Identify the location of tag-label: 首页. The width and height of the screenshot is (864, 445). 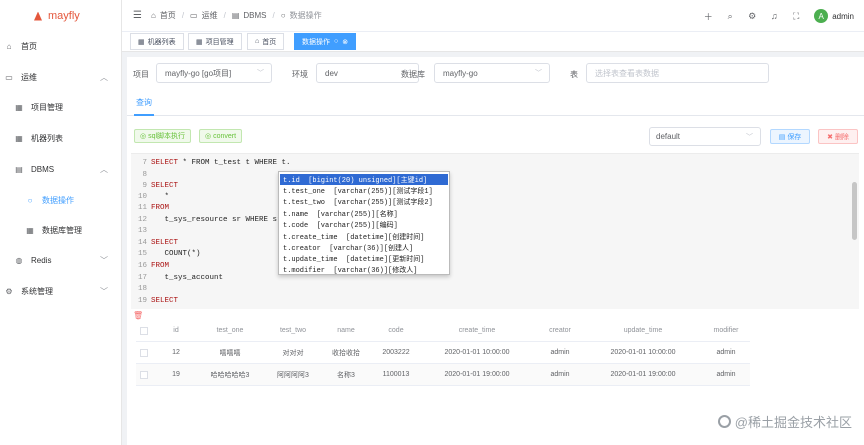
(269, 42).